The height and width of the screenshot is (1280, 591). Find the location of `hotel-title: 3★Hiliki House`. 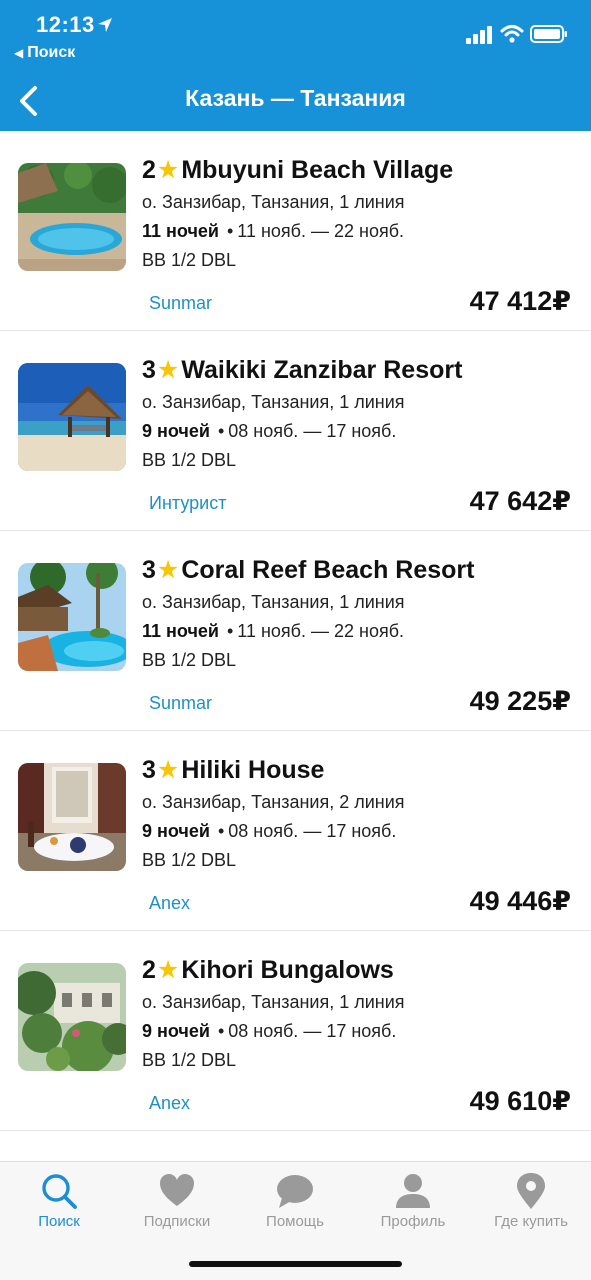

hotel-title: 3★Hiliki House is located at coordinates (233, 770).